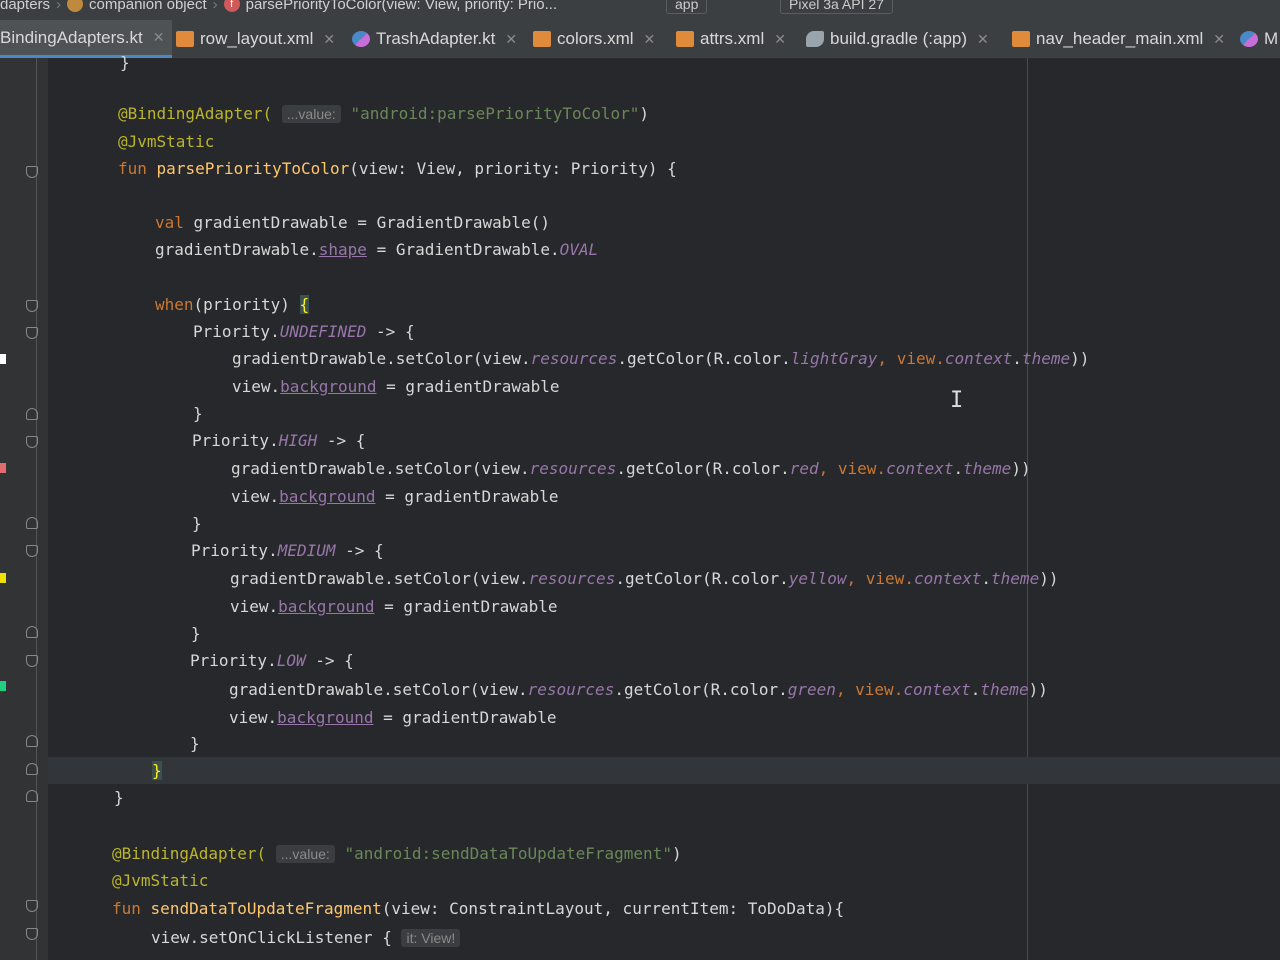 The height and width of the screenshot is (960, 1280). I want to click on tab-label: row_layout.xml, so click(257, 38).